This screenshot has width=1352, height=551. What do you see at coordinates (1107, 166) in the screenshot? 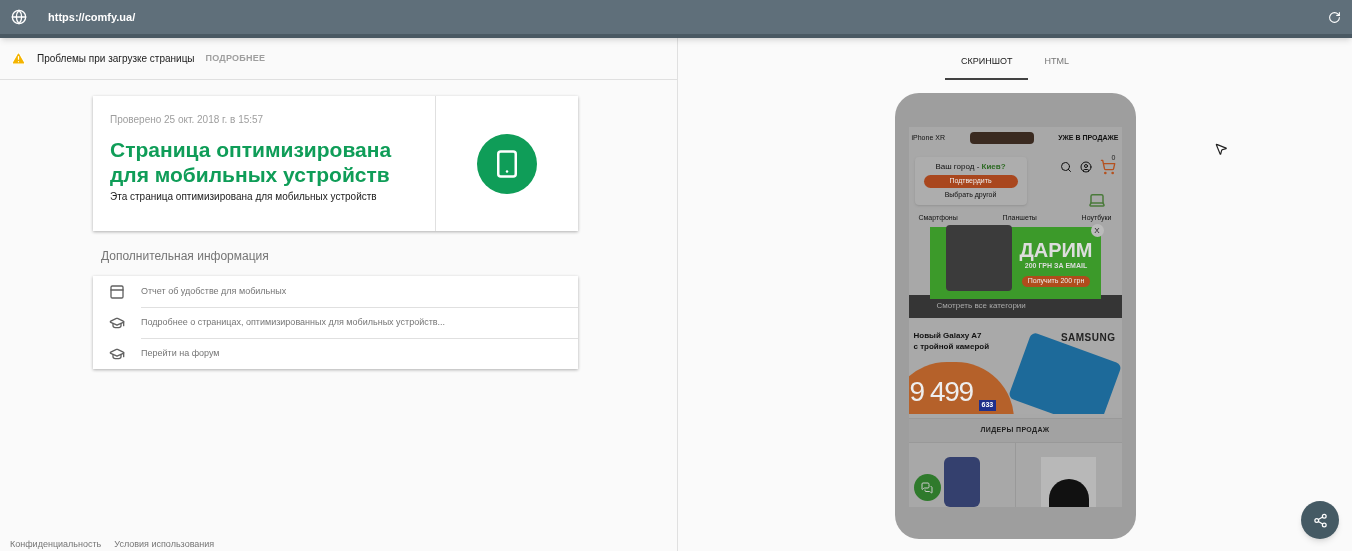
I see `cart-icon` at bounding box center [1107, 166].